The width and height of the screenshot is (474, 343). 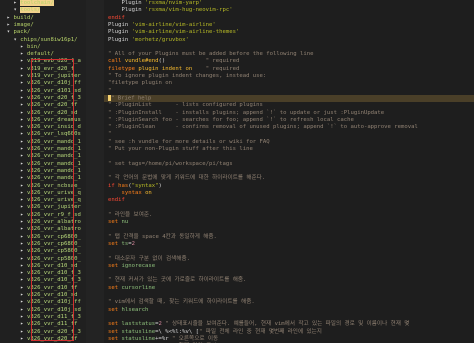 What do you see at coordinates (43, 229) in the screenshot?
I see `tree-item: ▸ v326_vvr_albatro` at bounding box center [43, 229].